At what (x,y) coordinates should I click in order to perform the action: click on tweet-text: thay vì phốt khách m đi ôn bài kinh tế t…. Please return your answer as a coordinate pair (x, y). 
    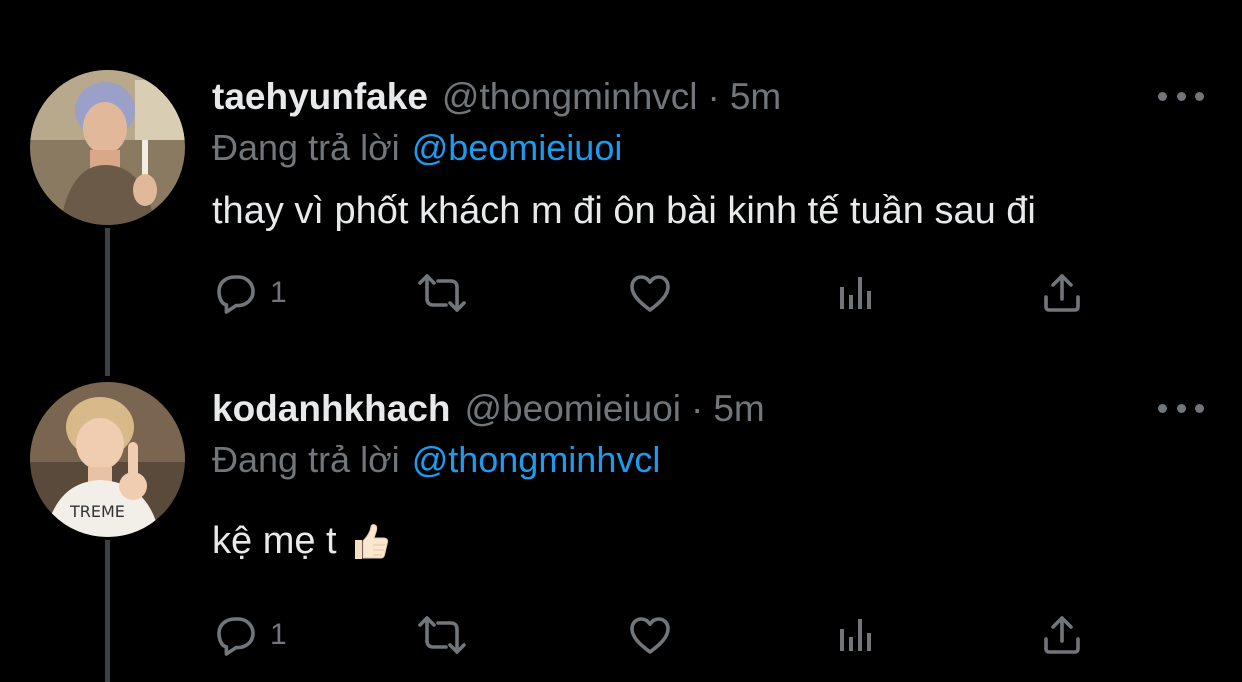
    Looking at the image, I should click on (624, 211).